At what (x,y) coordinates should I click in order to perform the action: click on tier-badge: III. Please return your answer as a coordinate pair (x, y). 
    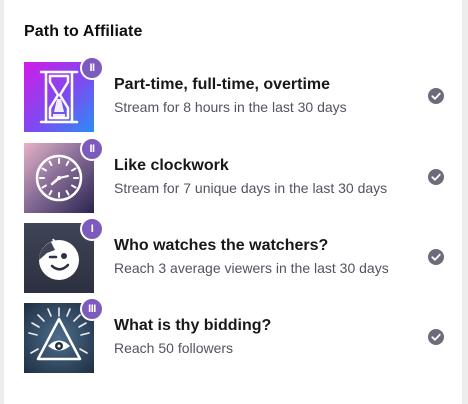
    Looking at the image, I should click on (92, 309).